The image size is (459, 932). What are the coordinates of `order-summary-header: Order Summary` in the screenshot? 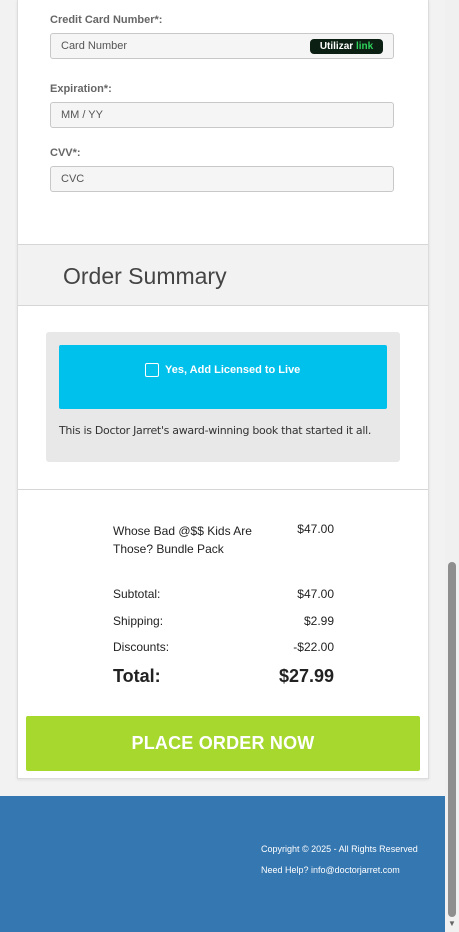 It's located at (223, 275).